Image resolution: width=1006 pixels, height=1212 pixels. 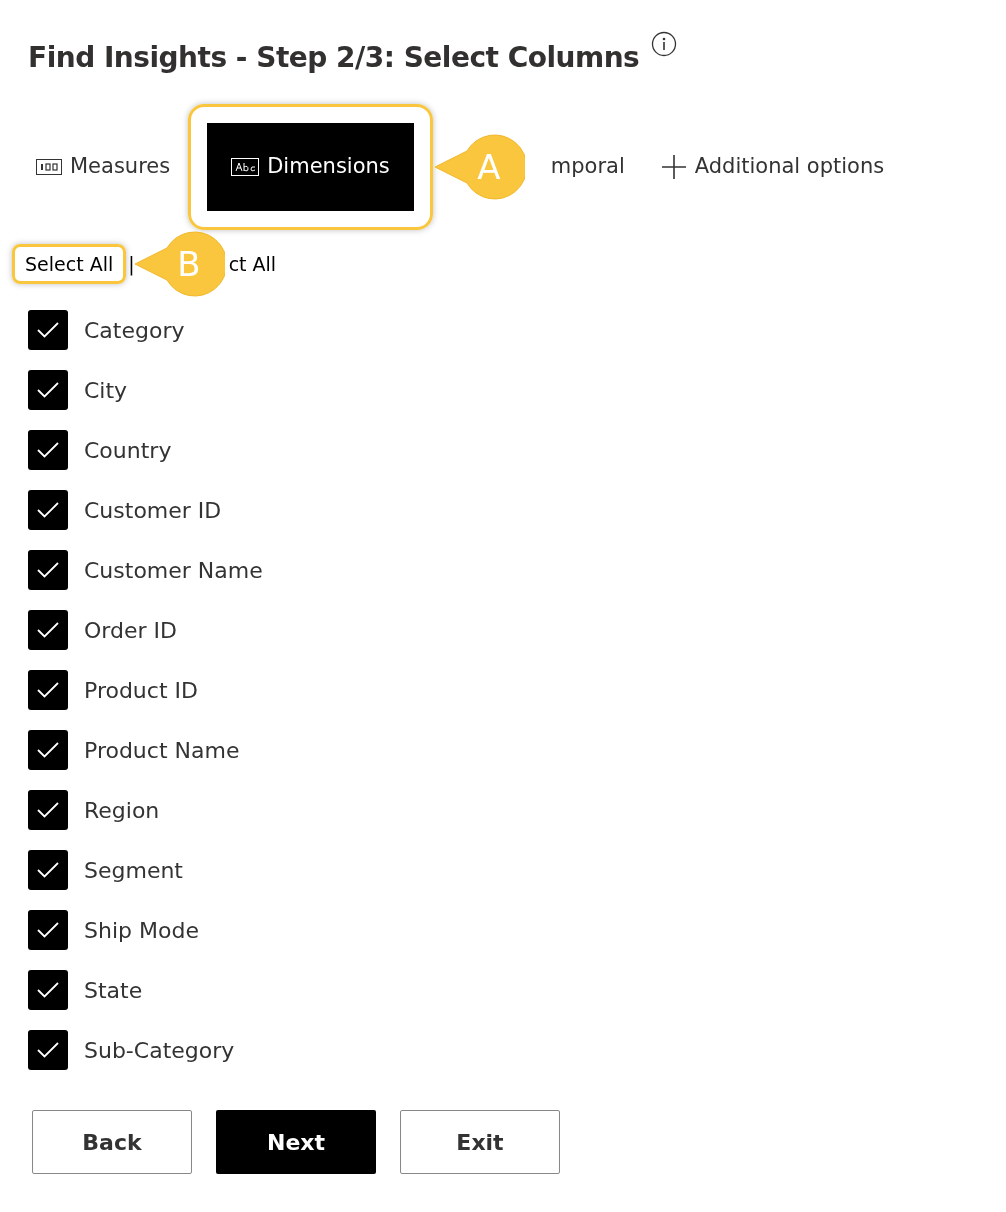 I want to click on select-all-link: Select All, so click(x=69, y=264).